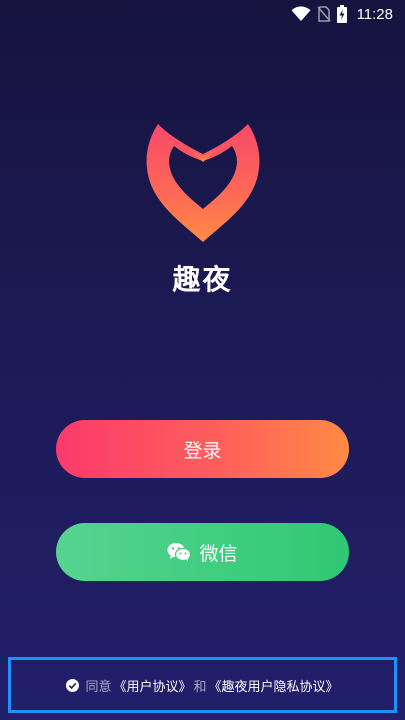 The height and width of the screenshot is (720, 405). What do you see at coordinates (98, 687) in the screenshot?
I see `agreement-prefix: 同意` at bounding box center [98, 687].